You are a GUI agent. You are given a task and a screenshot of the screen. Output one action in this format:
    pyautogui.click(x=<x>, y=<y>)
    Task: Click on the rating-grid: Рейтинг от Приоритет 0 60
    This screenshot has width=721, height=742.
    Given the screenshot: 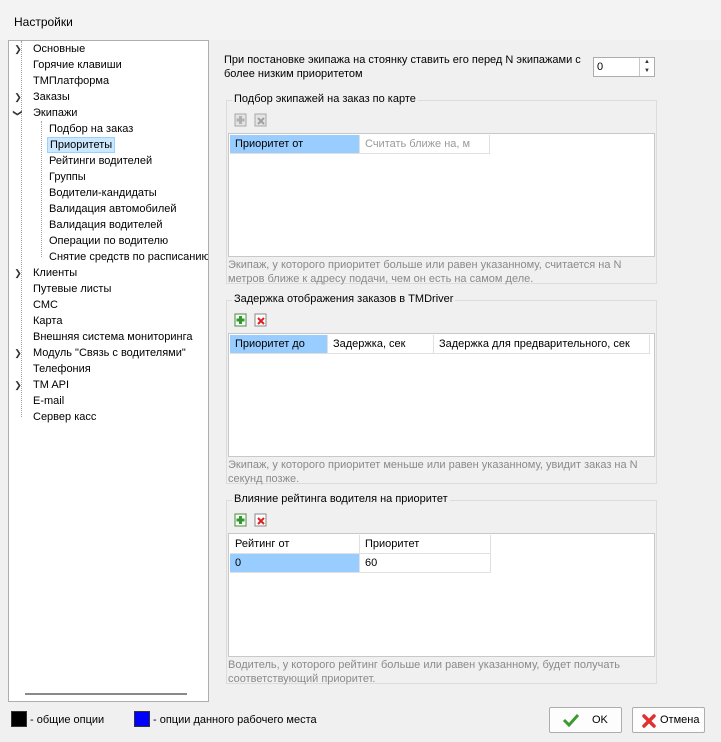 What is the action you would take?
    pyautogui.click(x=441, y=595)
    